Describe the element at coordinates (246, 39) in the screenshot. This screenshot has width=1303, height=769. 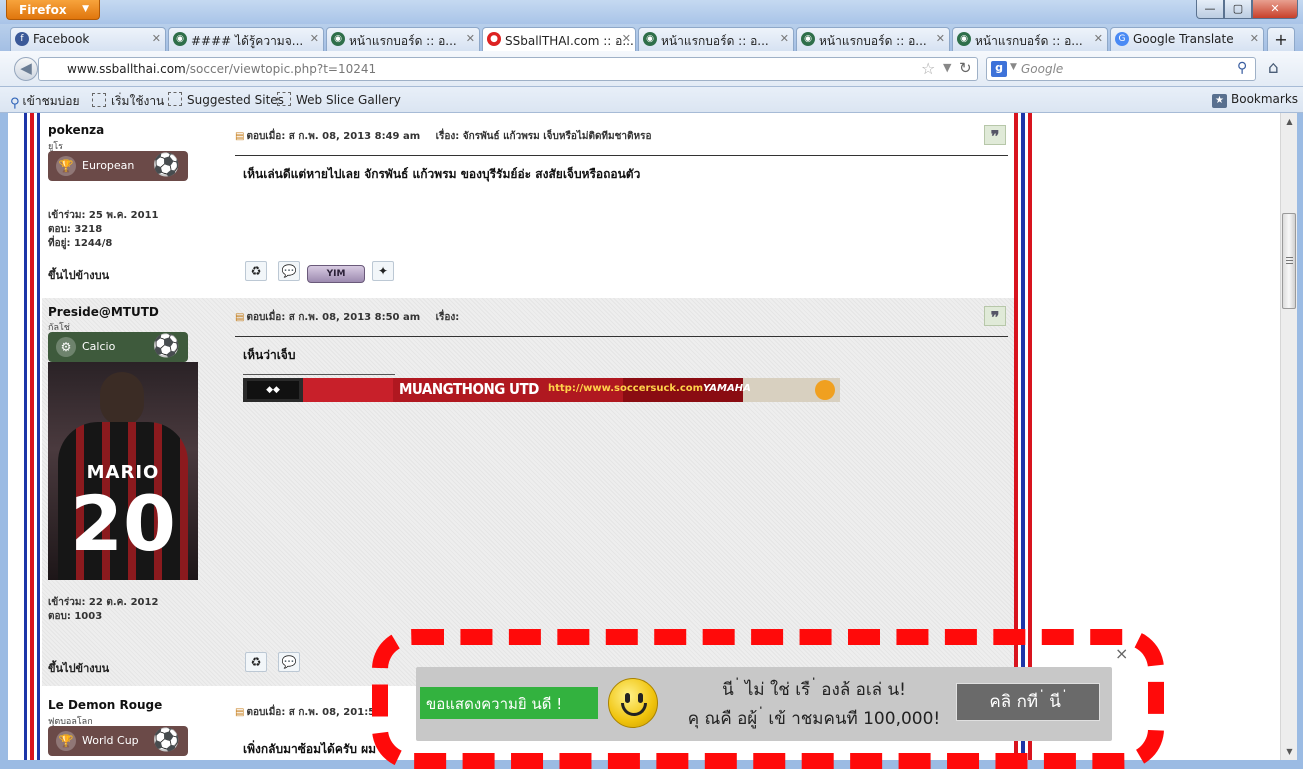
I see `tab-forum-1: ◉ #### ได้รู้ความจ... ✕` at that location.